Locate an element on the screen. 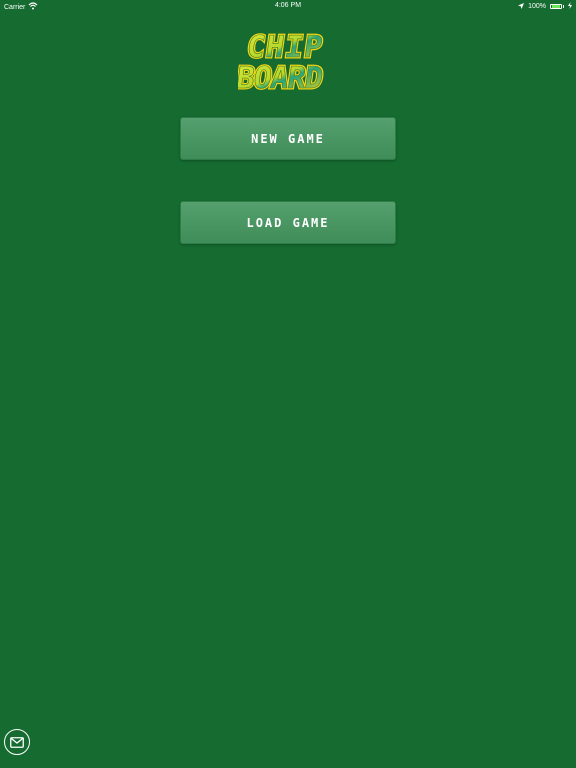 This screenshot has width=576, height=768. logo-line1-fill: CHIP is located at coordinates (285, 47).